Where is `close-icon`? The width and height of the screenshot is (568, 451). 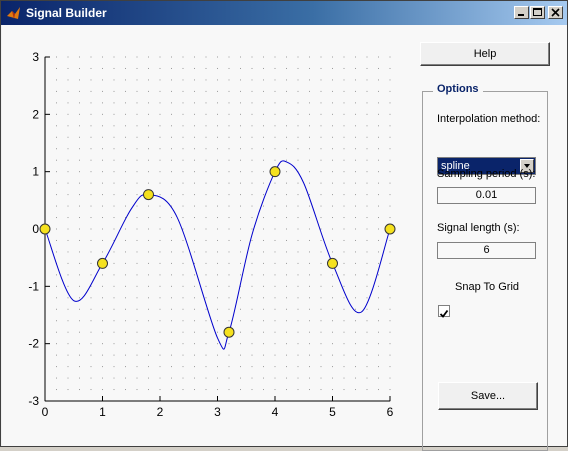 close-icon is located at coordinates (555, 12).